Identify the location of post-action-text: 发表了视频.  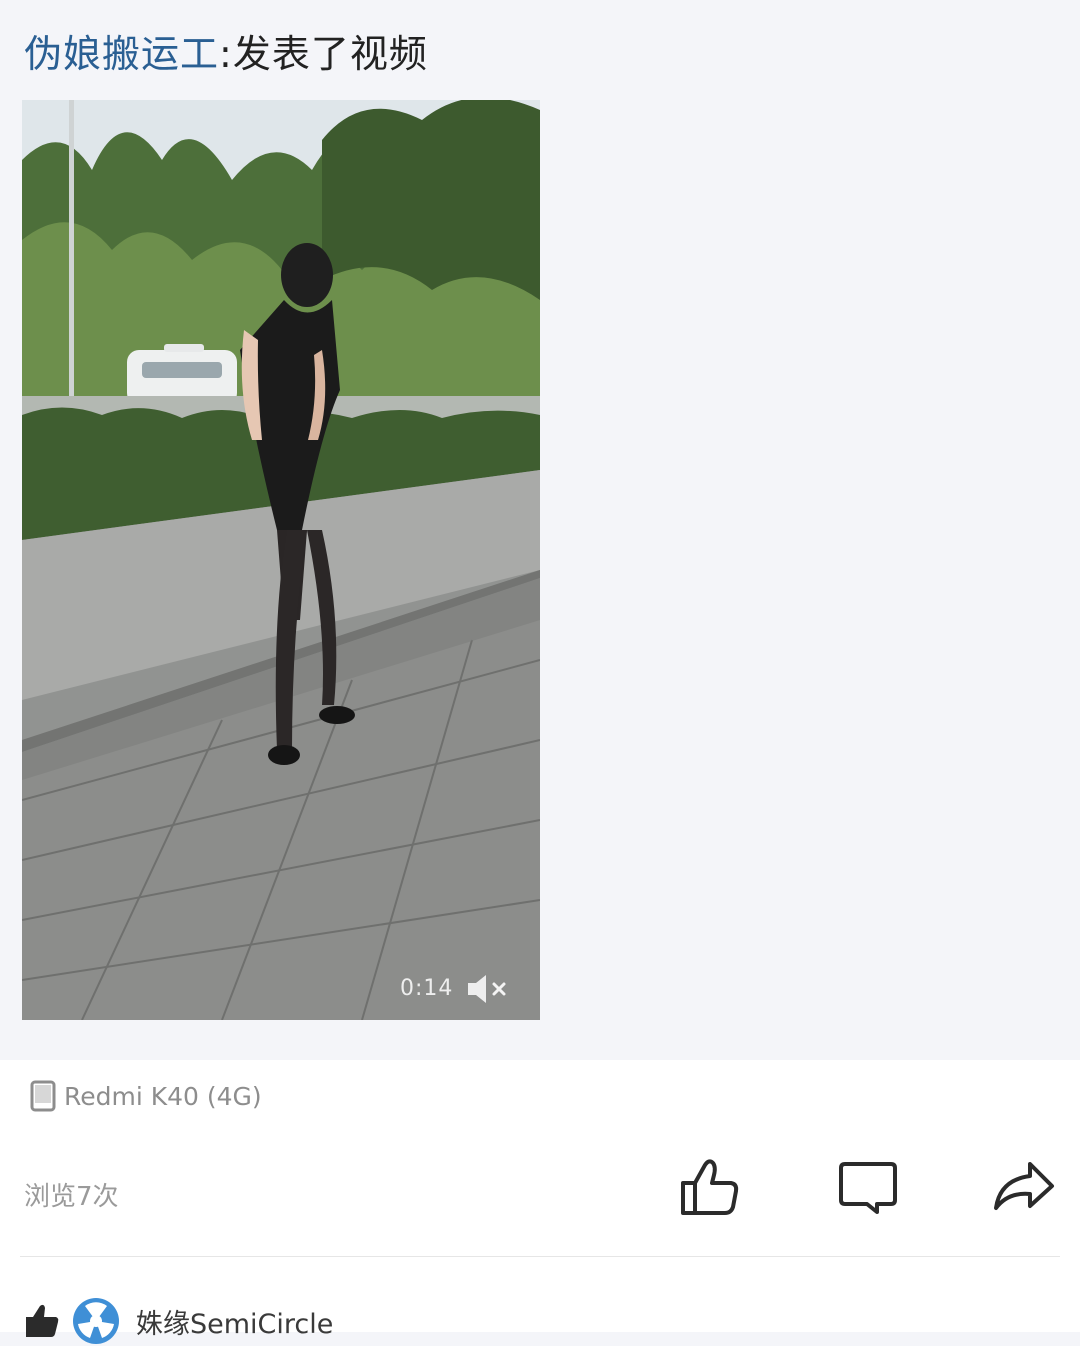
(330, 54).